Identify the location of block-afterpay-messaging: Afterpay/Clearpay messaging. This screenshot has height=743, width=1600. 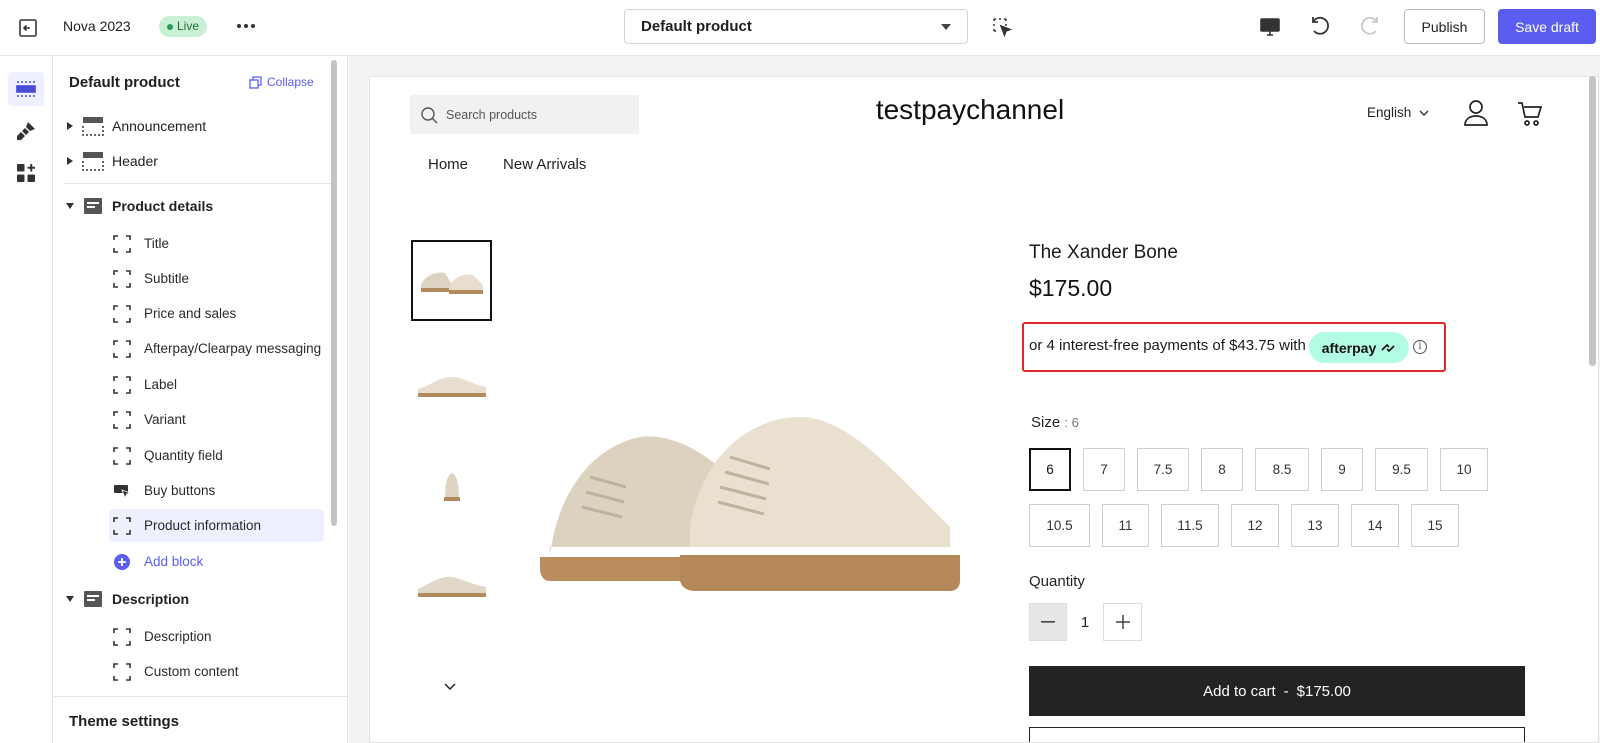
(216, 348).